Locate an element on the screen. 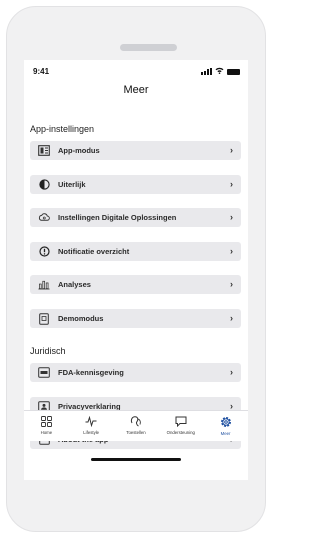 The width and height of the screenshot is (320, 537). lifestyle-icon is located at coordinates (91, 421).